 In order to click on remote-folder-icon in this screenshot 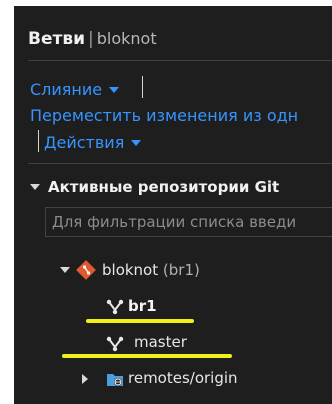, I will do `click(115, 379)`.